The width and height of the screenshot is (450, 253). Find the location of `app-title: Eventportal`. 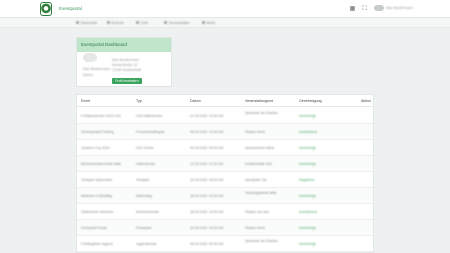

app-title: Eventportal is located at coordinates (70, 8).